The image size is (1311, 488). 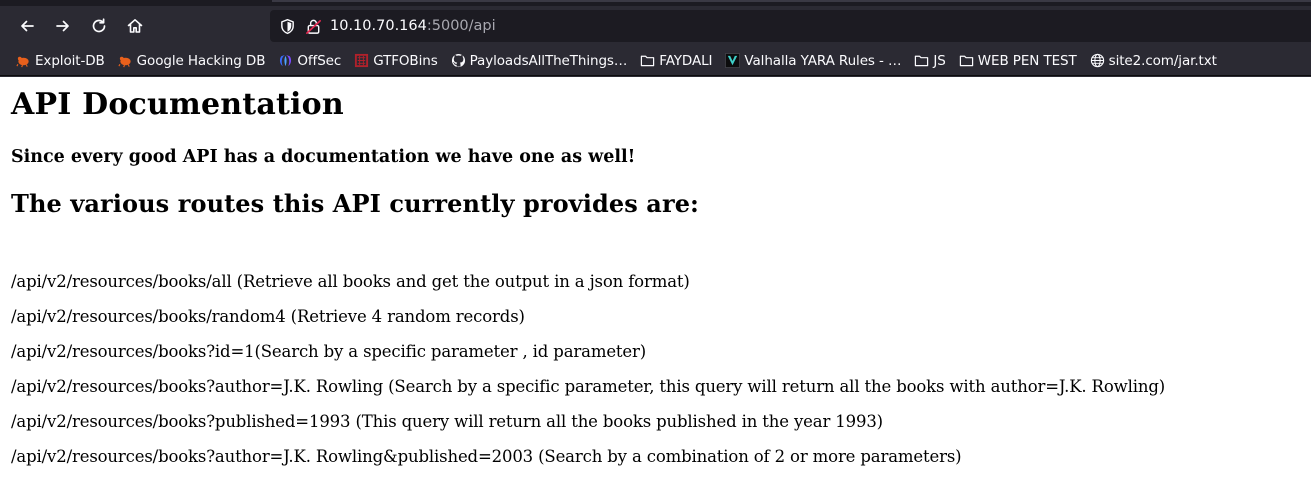 I want to click on url-path: :5000/api, so click(x=461, y=26).